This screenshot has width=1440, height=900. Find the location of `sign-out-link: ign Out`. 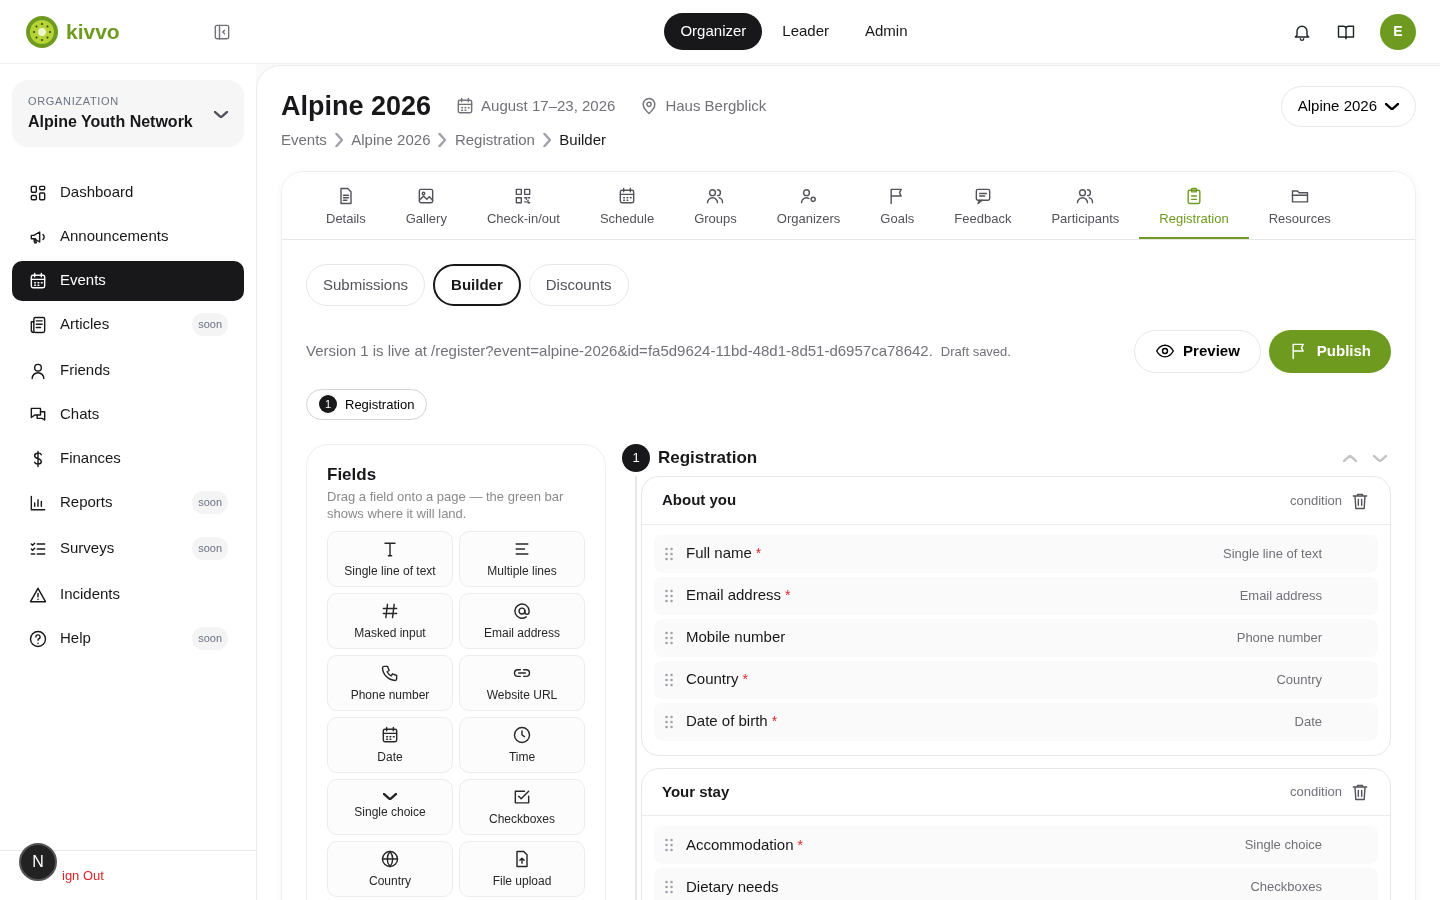

sign-out-link: ign Out is located at coordinates (83, 875).